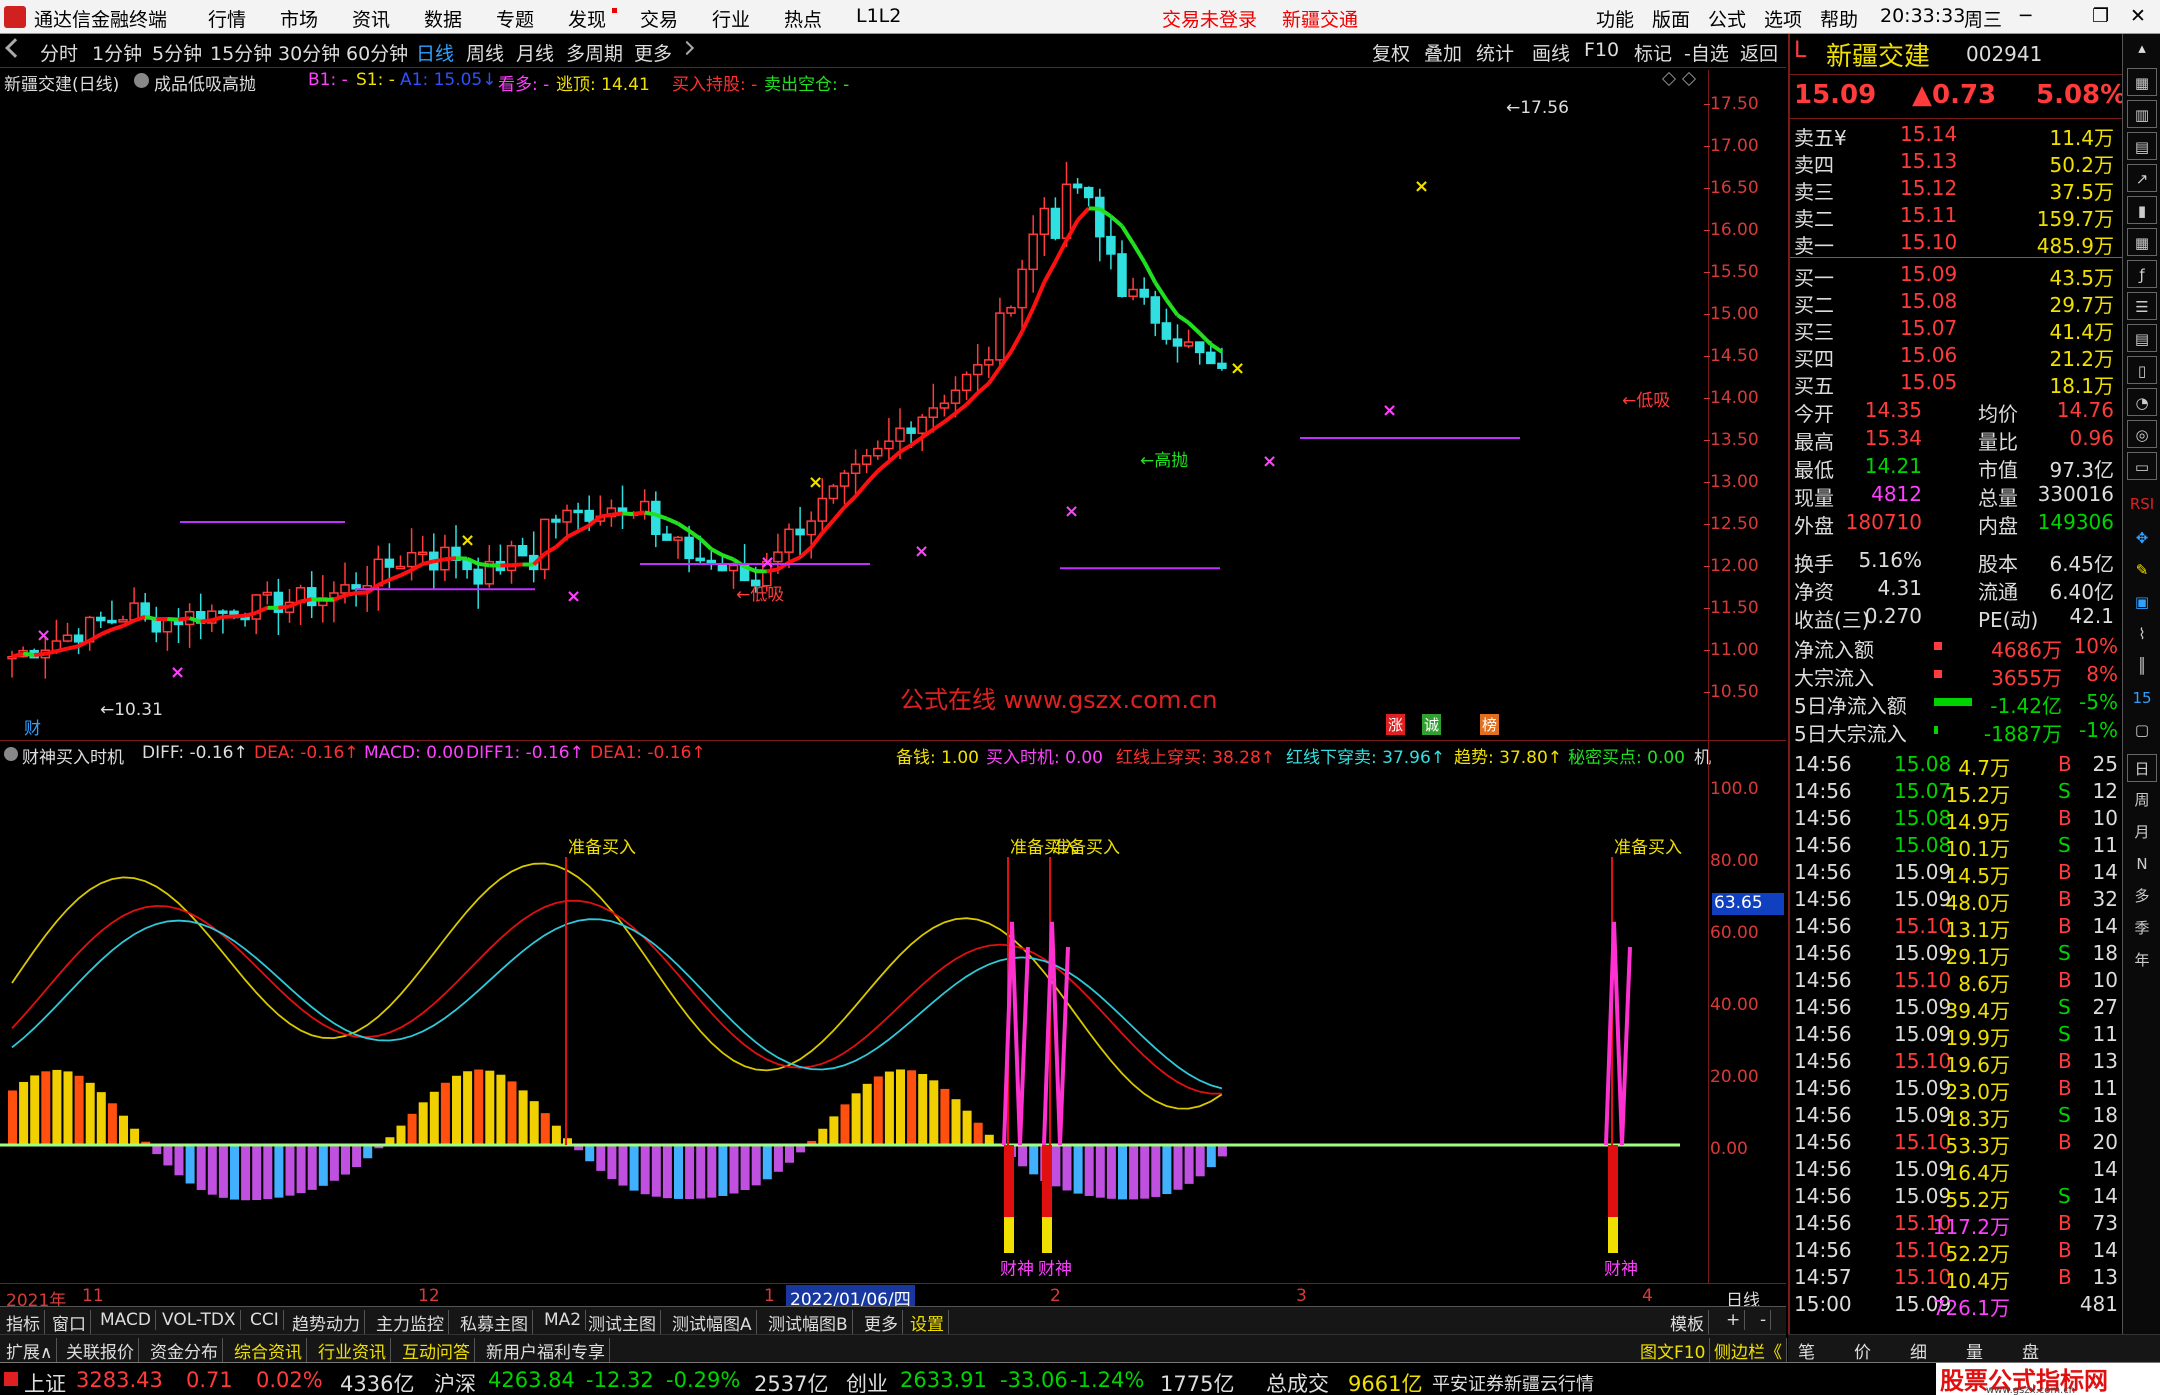  I want to click on menu-hangqing: 行情, so click(227, 18).